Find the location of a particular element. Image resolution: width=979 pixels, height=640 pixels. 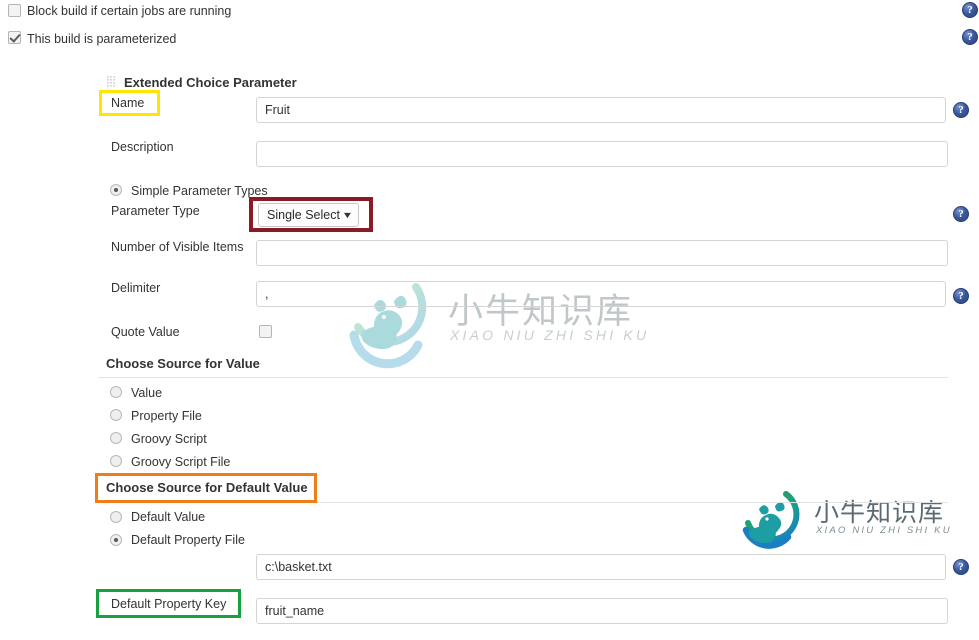

quote-value-label: Quote Value is located at coordinates (145, 332).